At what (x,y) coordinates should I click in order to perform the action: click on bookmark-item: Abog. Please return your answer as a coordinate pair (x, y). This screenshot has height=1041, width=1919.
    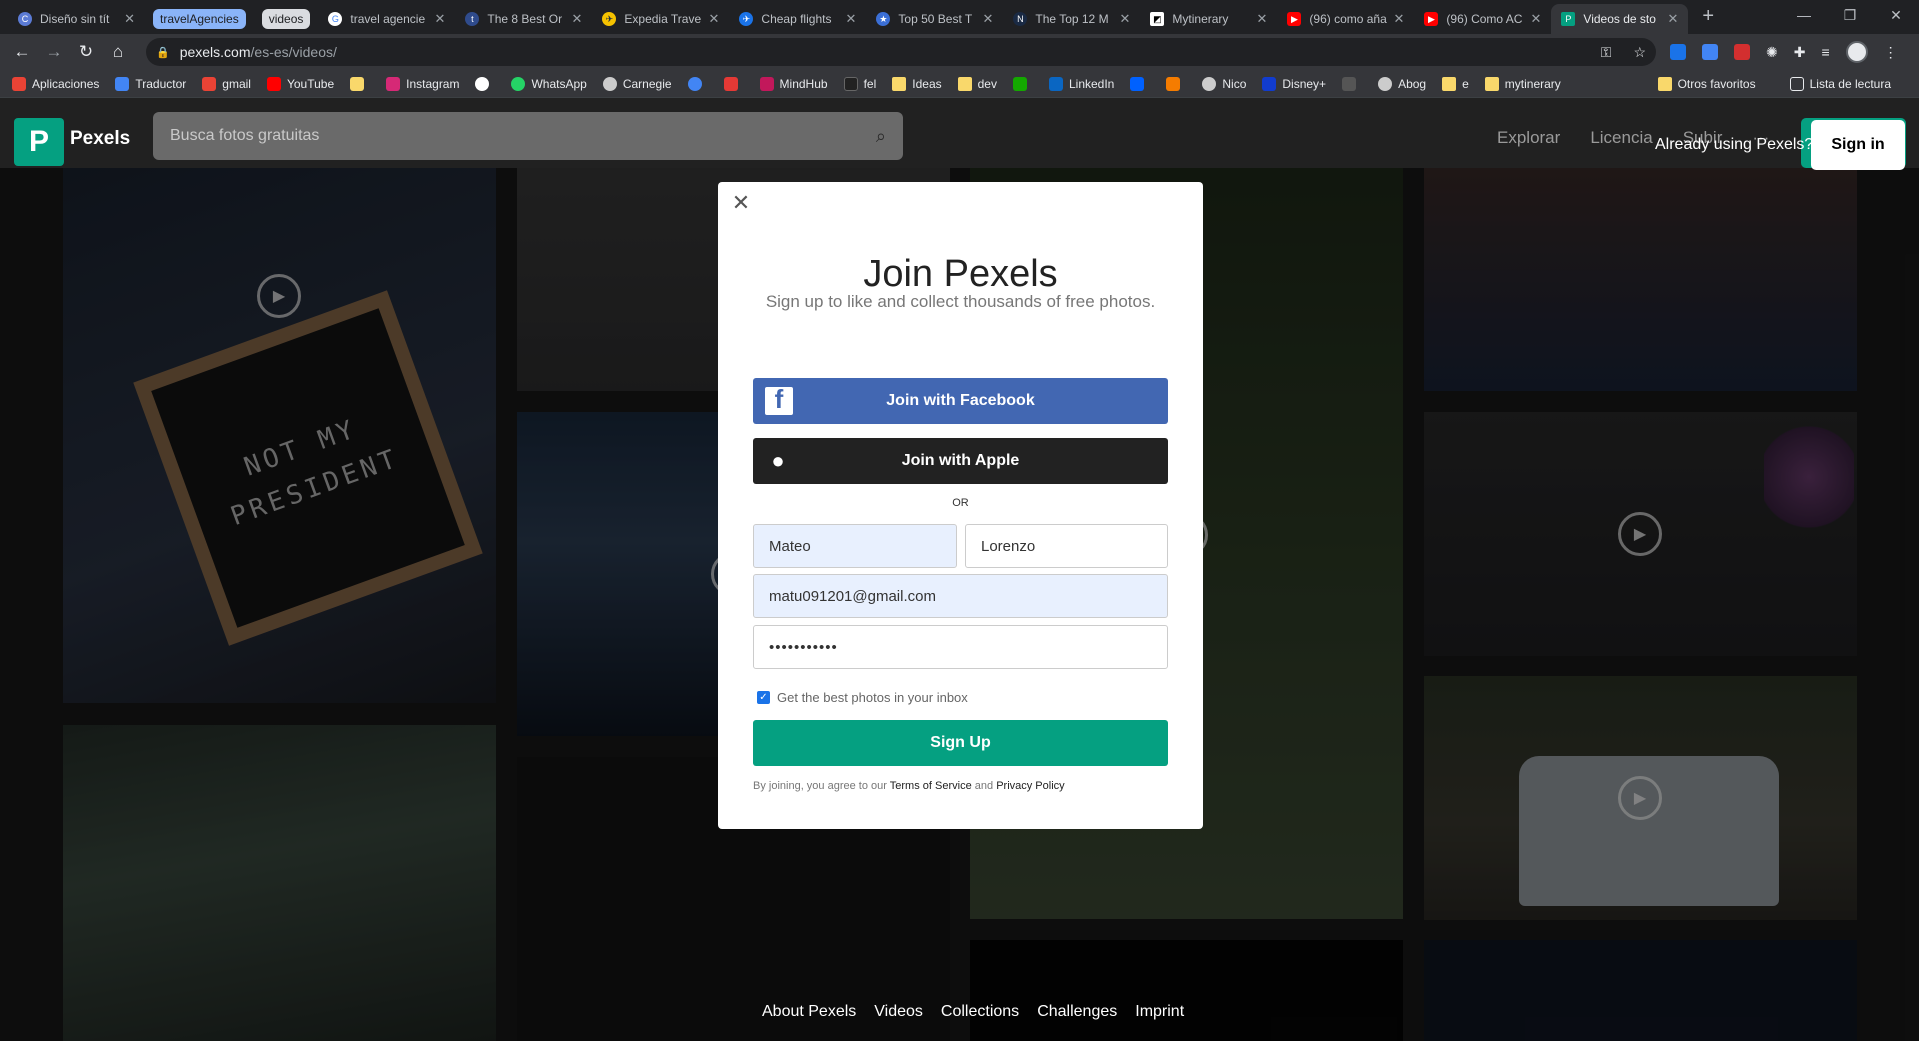
    Looking at the image, I should click on (1402, 83).